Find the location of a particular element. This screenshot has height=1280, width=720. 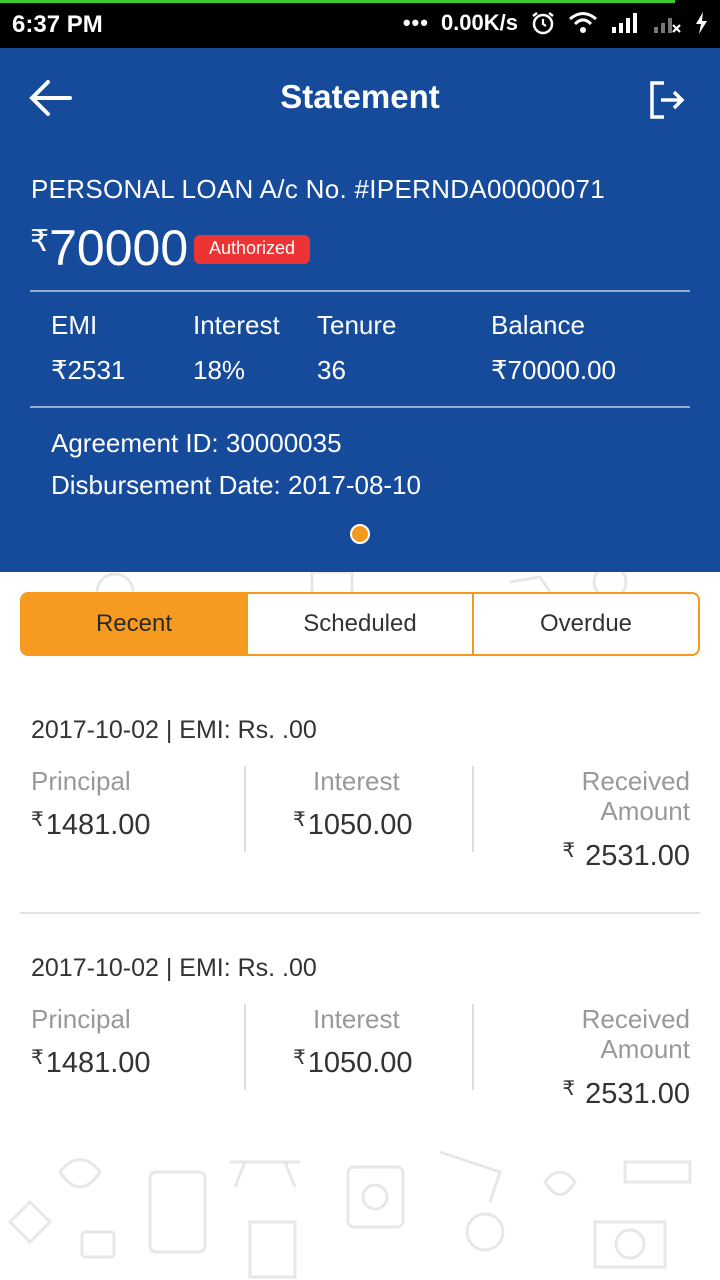

stat-value: ₹70000.00 is located at coordinates (553, 370).